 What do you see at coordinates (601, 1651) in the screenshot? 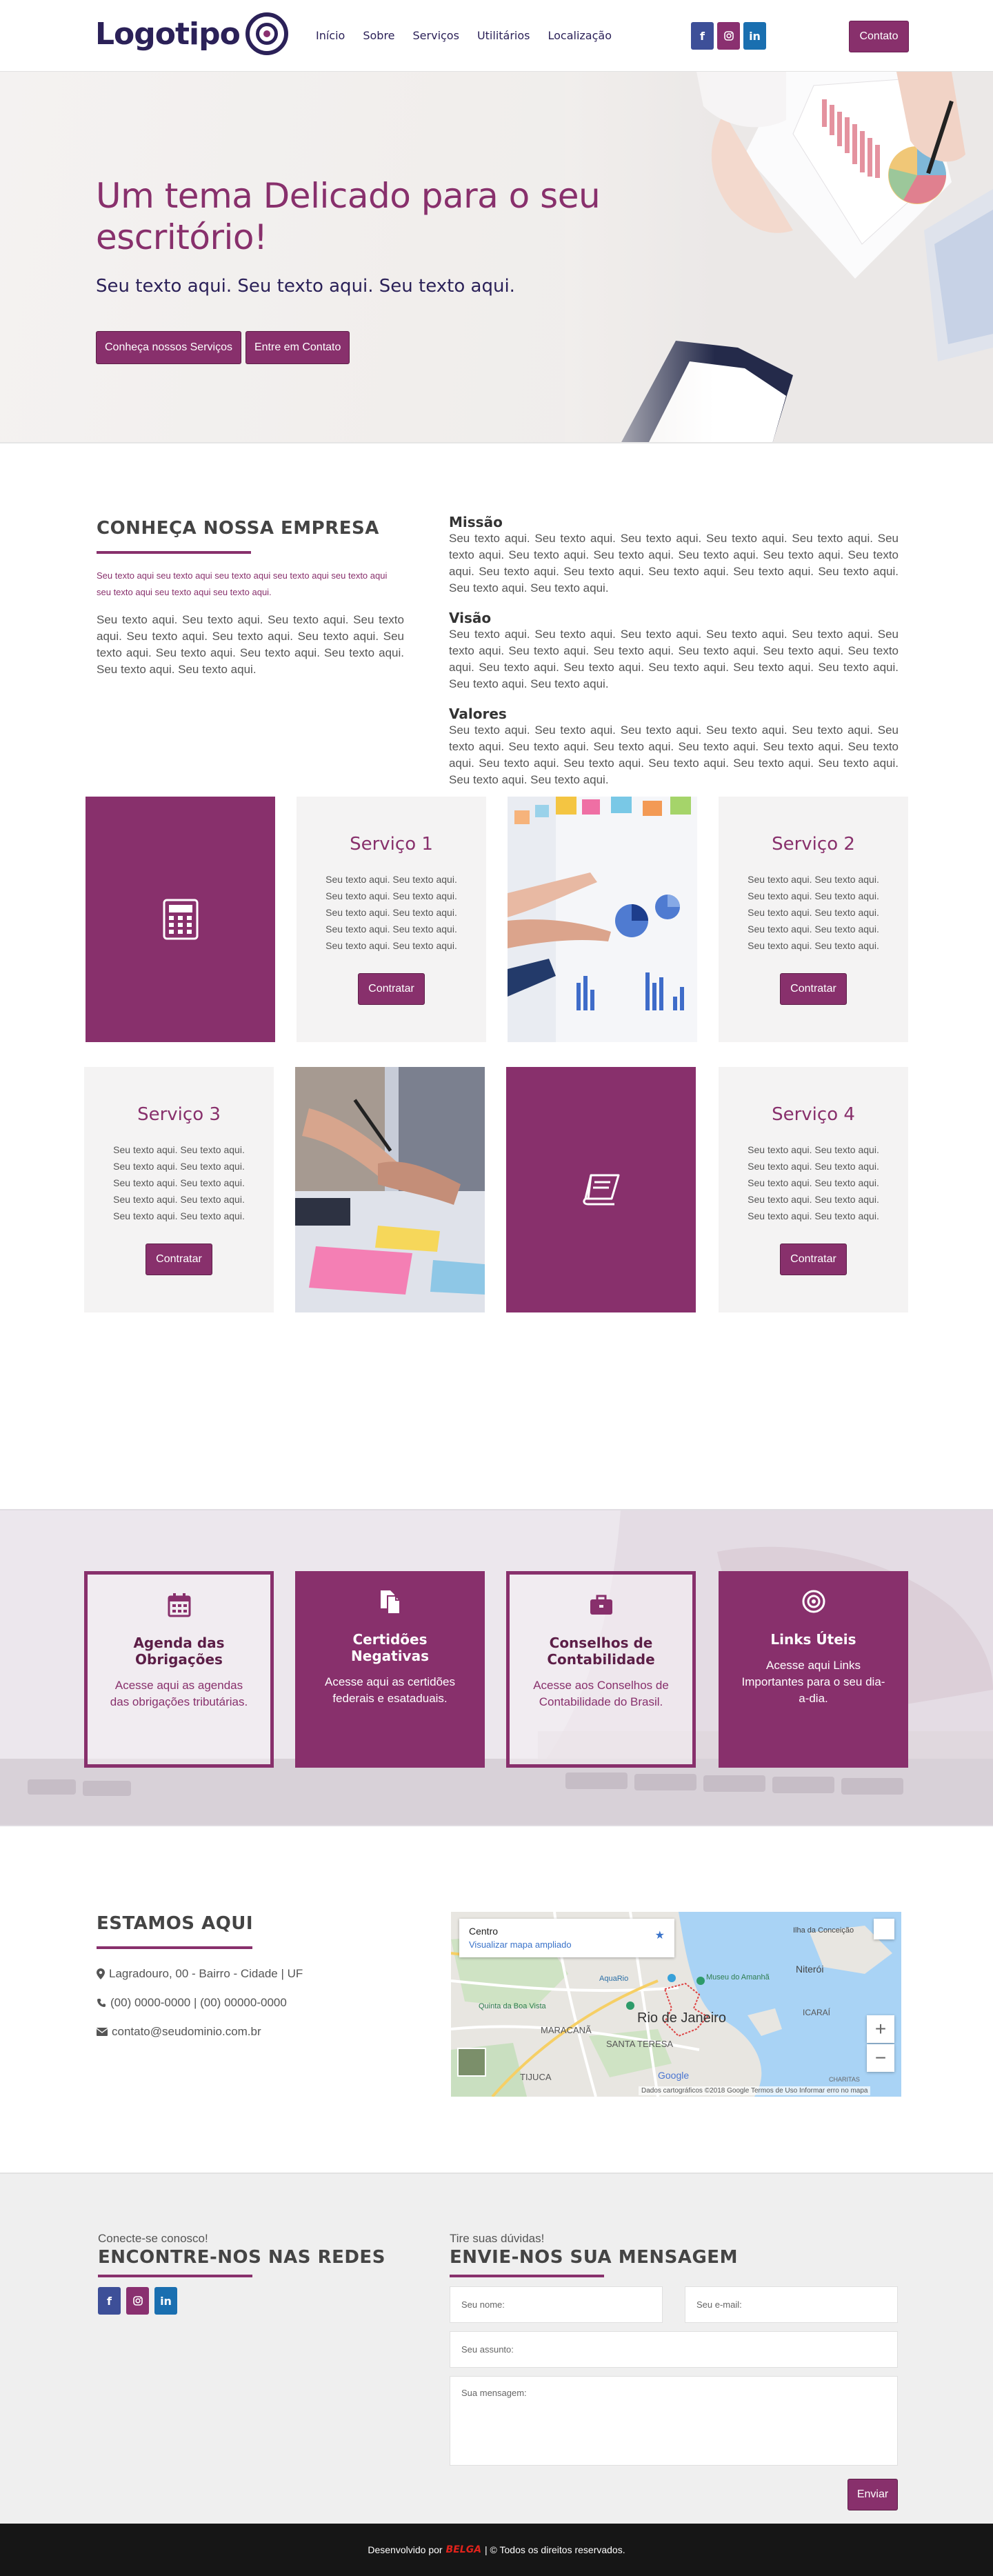
I see `utility-title: Conselhos de Contabilidade` at bounding box center [601, 1651].